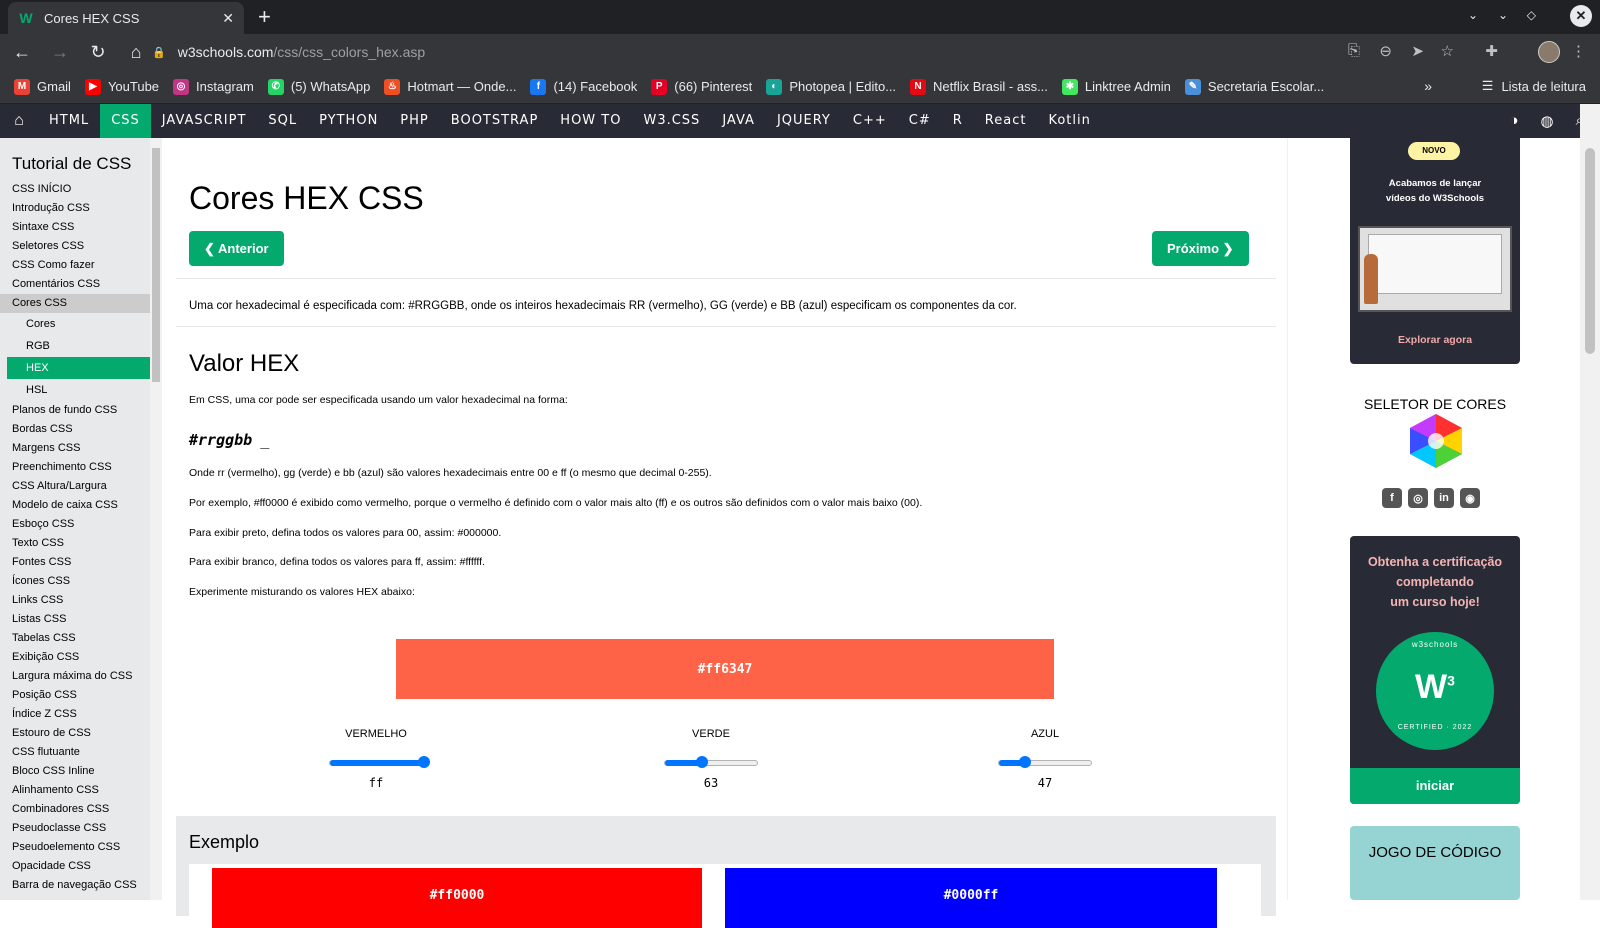 The width and height of the screenshot is (1600, 928). I want to click on sidebar-subitem-hsl: HSL, so click(78, 390).